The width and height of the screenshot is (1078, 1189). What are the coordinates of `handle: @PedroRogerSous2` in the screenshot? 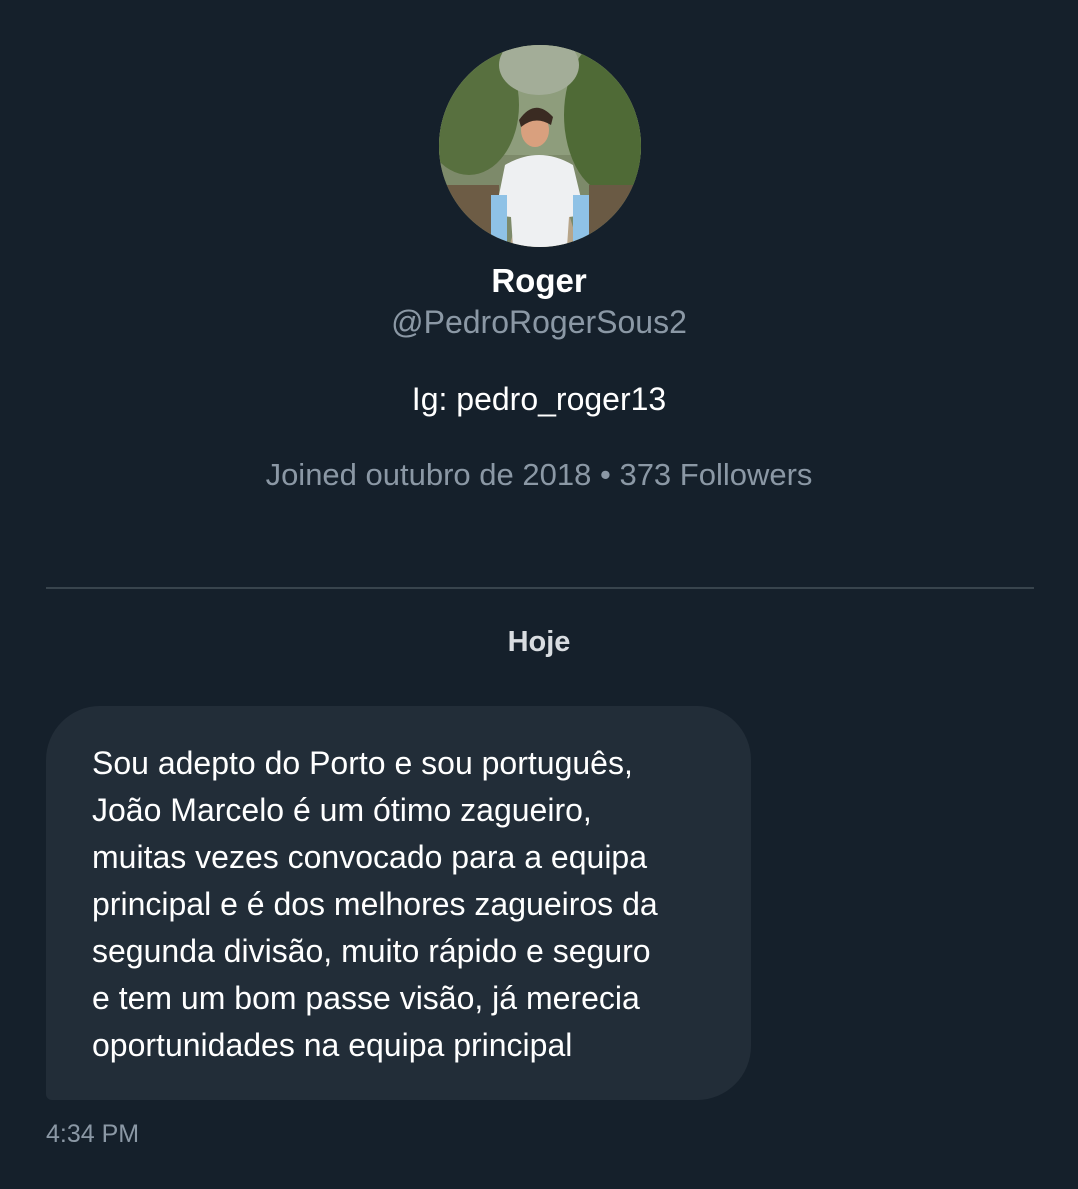 It's located at (539, 322).